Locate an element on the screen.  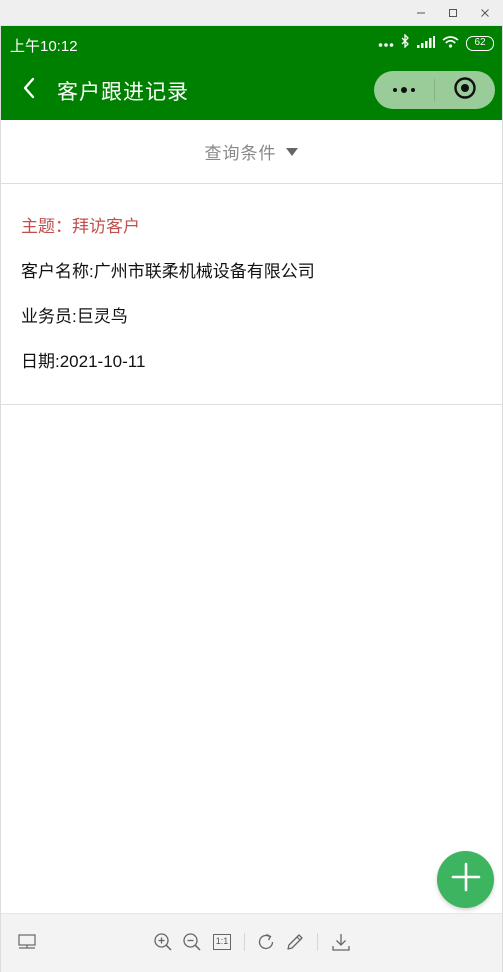
zoom-out-icon is located at coordinates (192, 942).